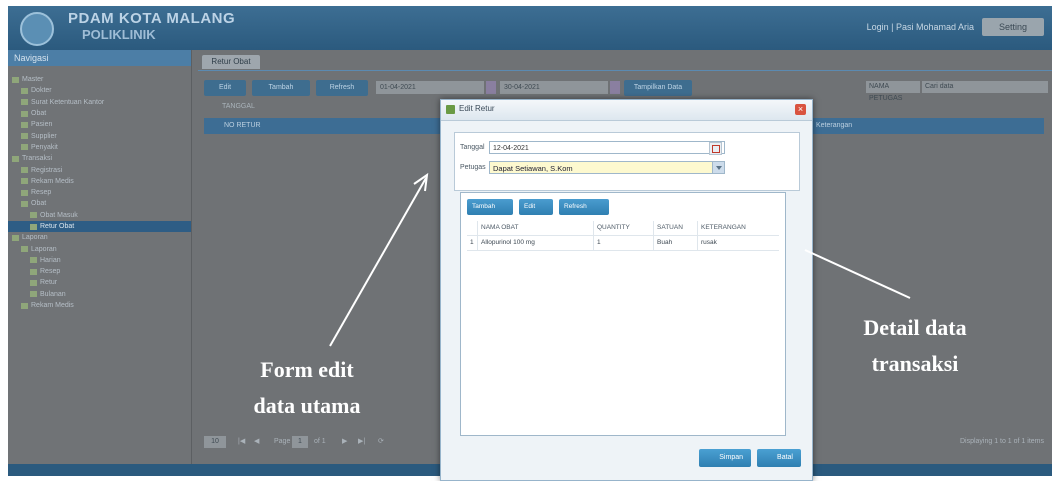  Describe the element at coordinates (307, 388) in the screenshot. I see `annotation-form-edit: Form edit data utama` at that location.